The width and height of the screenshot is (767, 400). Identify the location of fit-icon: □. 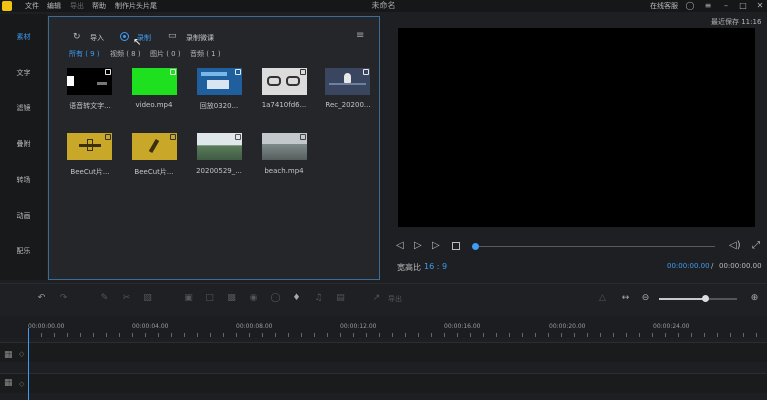
(209, 298).